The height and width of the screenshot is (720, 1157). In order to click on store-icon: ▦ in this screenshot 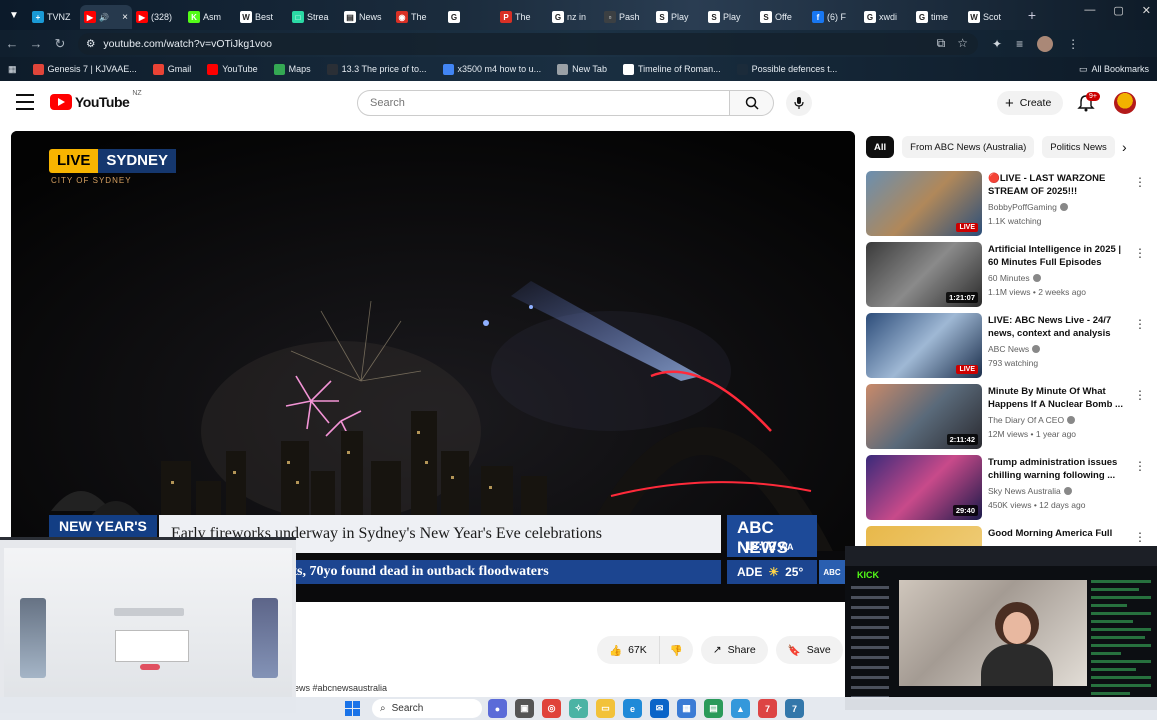, I will do `click(686, 708)`.